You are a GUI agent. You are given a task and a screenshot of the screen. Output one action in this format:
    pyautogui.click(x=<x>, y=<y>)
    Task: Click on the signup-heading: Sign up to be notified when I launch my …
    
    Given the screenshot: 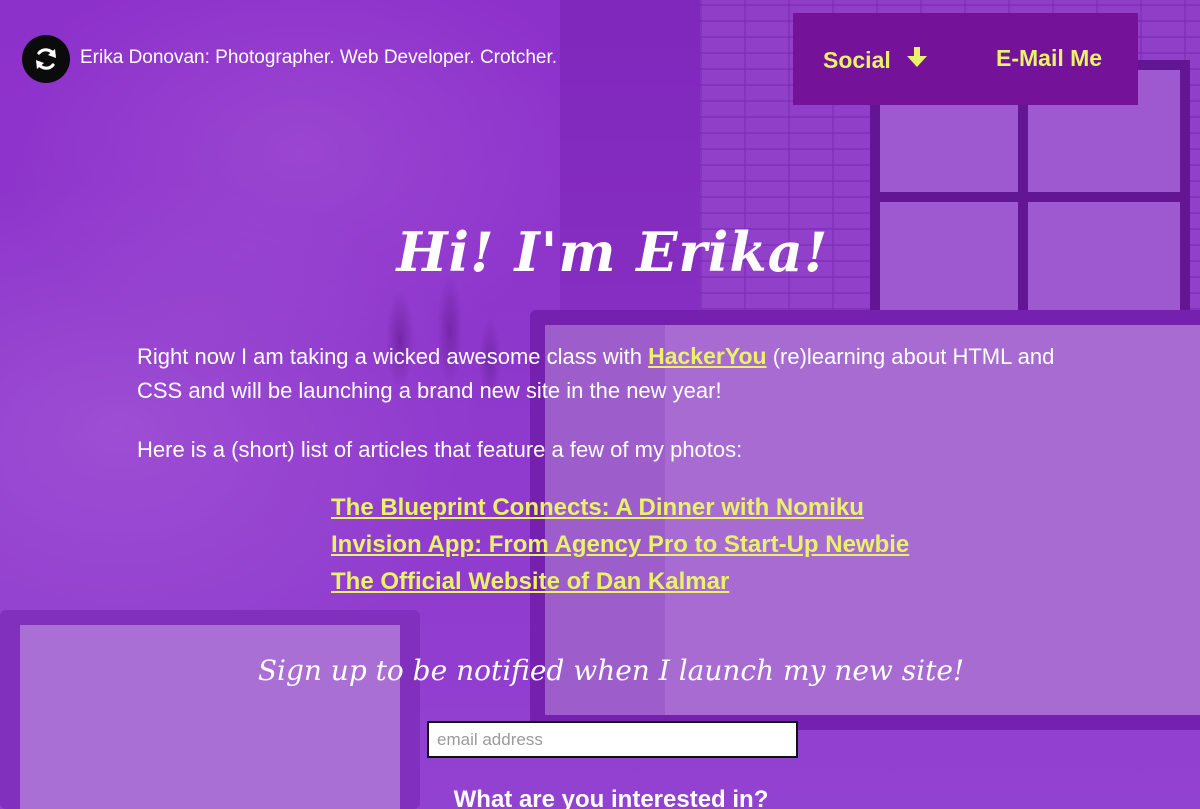 What is the action you would take?
    pyautogui.click(x=611, y=670)
    